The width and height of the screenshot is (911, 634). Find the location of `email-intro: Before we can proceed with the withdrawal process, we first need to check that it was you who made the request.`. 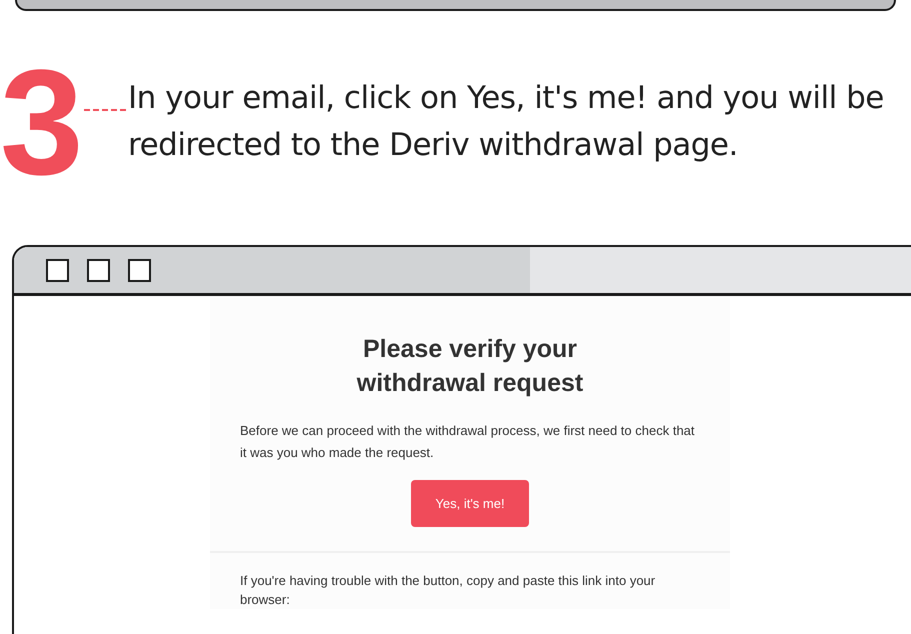

email-intro: Before we can proceed with the withdrawal process, we first need to check that it was you who made the request. is located at coordinates (467, 442).